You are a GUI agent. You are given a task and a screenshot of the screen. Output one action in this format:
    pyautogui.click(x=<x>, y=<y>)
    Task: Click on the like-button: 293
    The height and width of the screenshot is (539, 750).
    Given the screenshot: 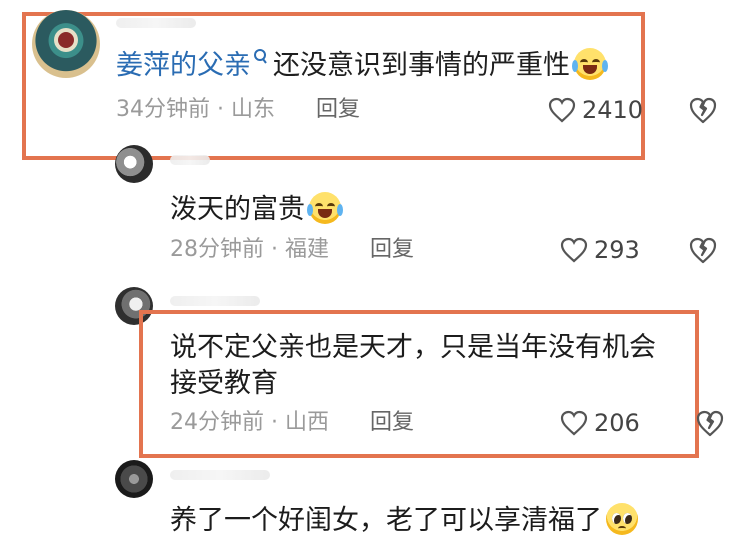 What is the action you would take?
    pyautogui.click(x=600, y=250)
    